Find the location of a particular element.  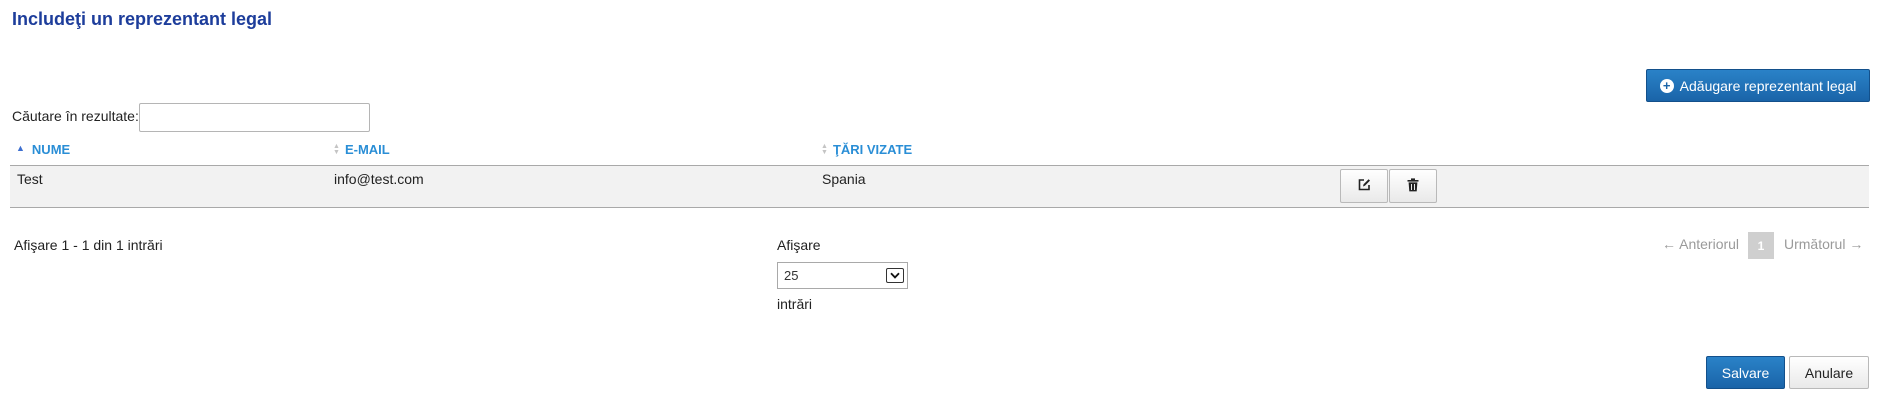

column-header-label: NUME is located at coordinates (51, 149).